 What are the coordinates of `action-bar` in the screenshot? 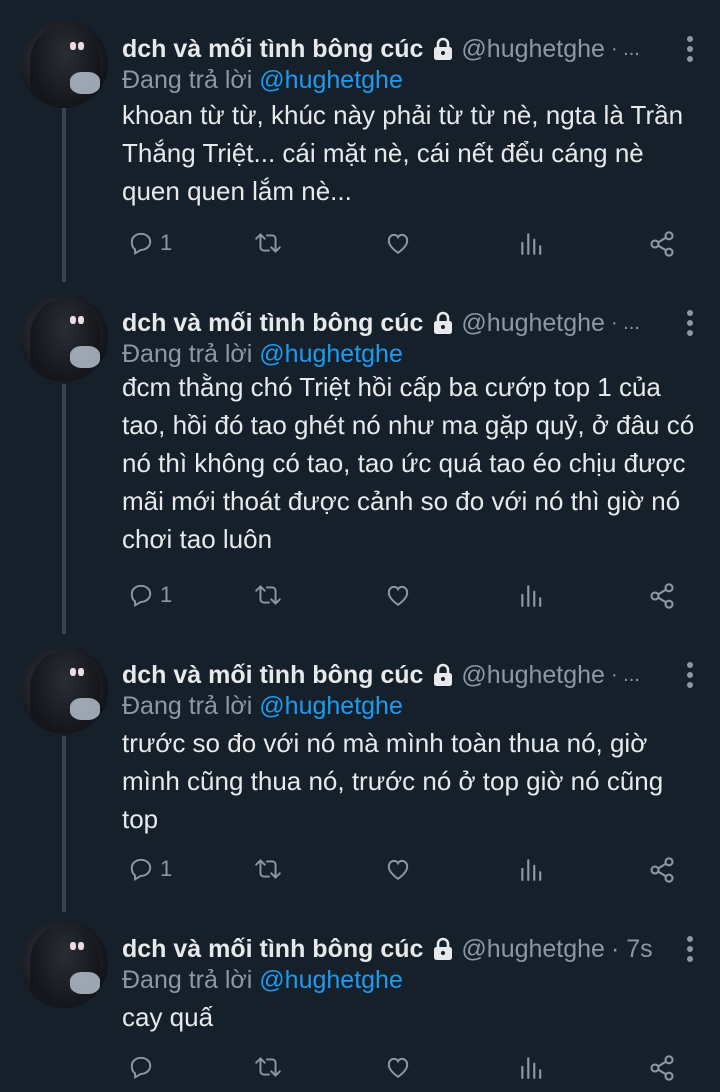 It's located at (402, 1069).